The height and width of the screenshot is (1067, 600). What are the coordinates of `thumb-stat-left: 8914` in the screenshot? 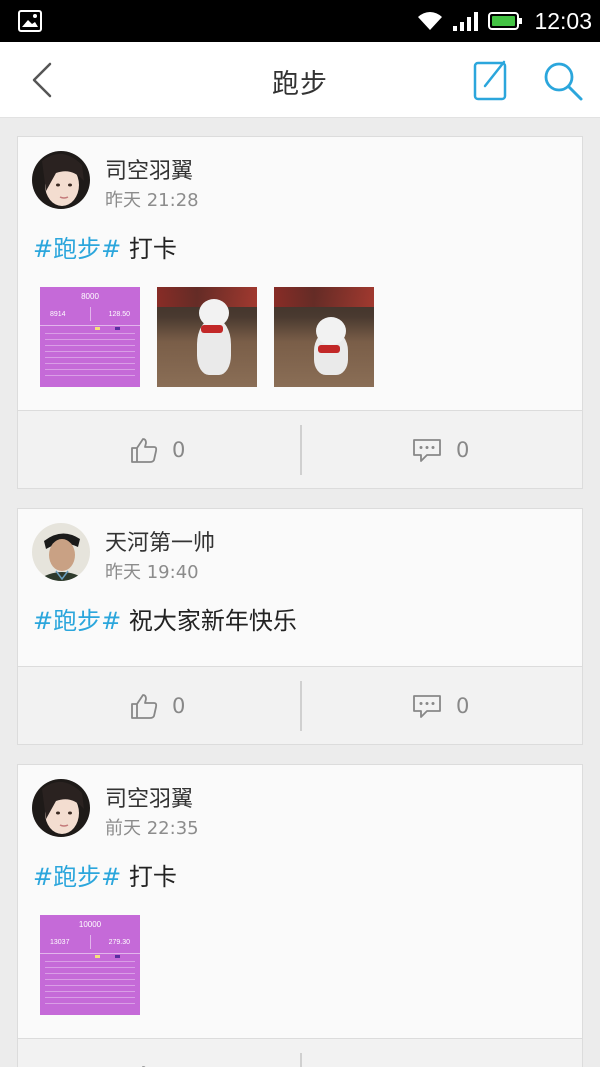 It's located at (58, 314).